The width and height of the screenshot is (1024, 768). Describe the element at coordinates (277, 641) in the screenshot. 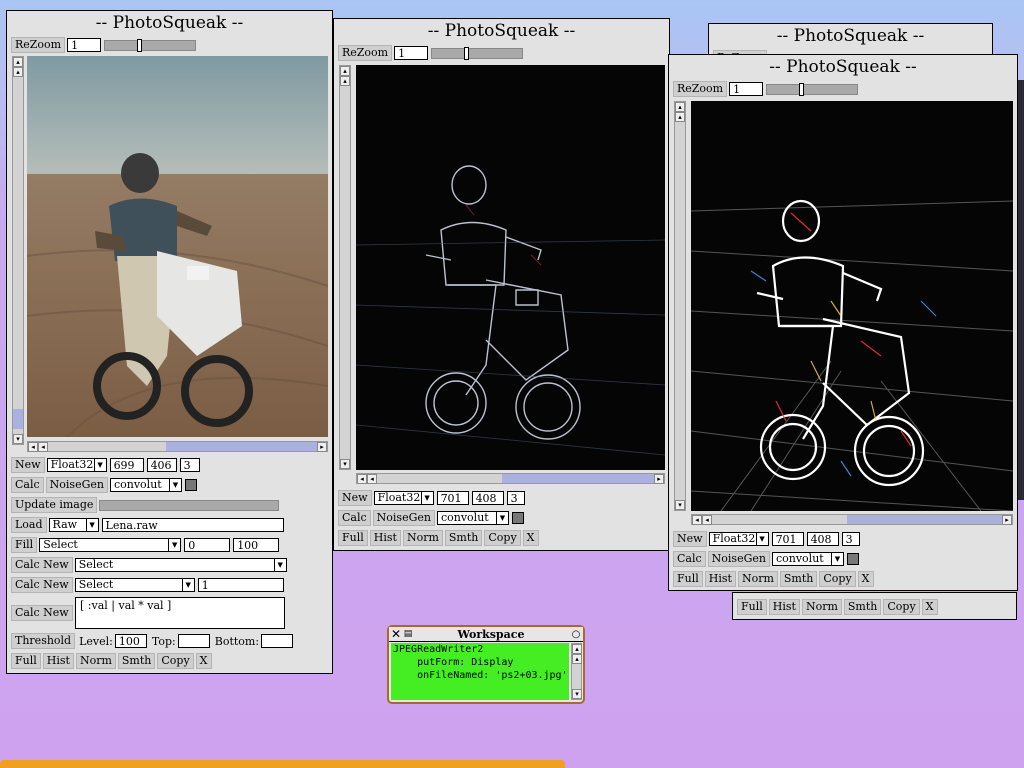

I see `bottom-input` at that location.